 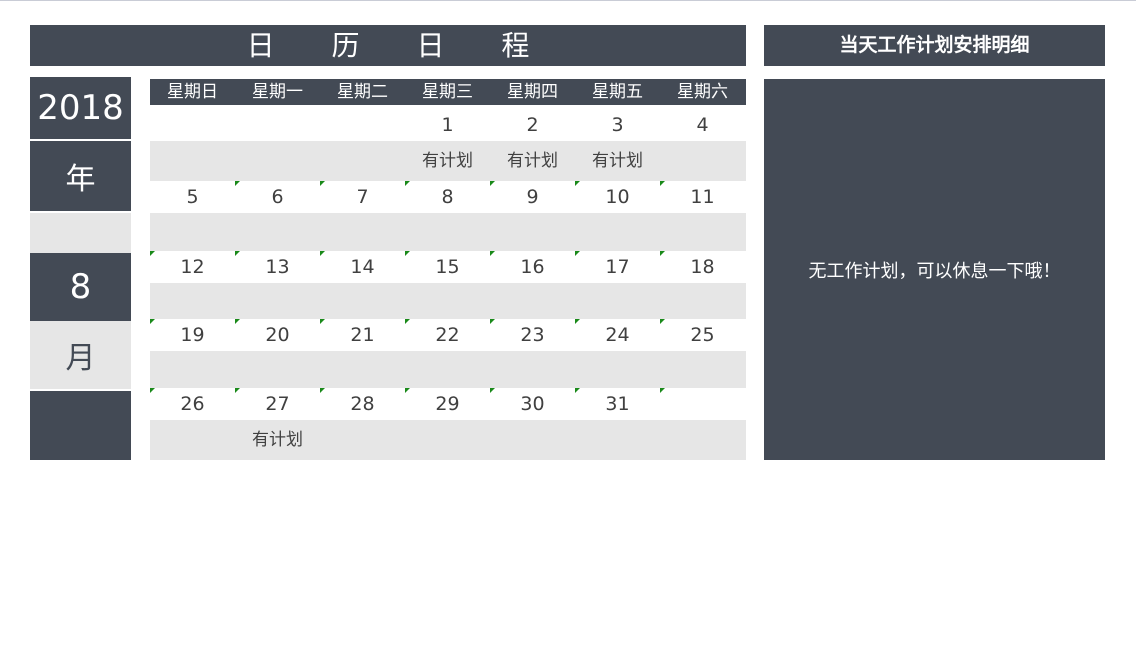 What do you see at coordinates (702, 335) in the screenshot?
I see `day-cell: 25` at bounding box center [702, 335].